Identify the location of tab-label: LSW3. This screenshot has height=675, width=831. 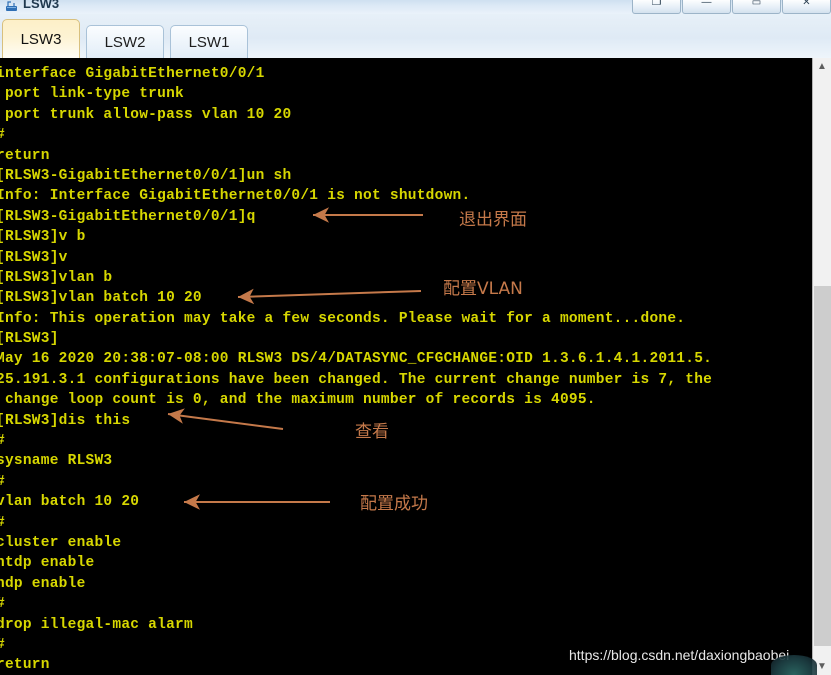
(41, 39).